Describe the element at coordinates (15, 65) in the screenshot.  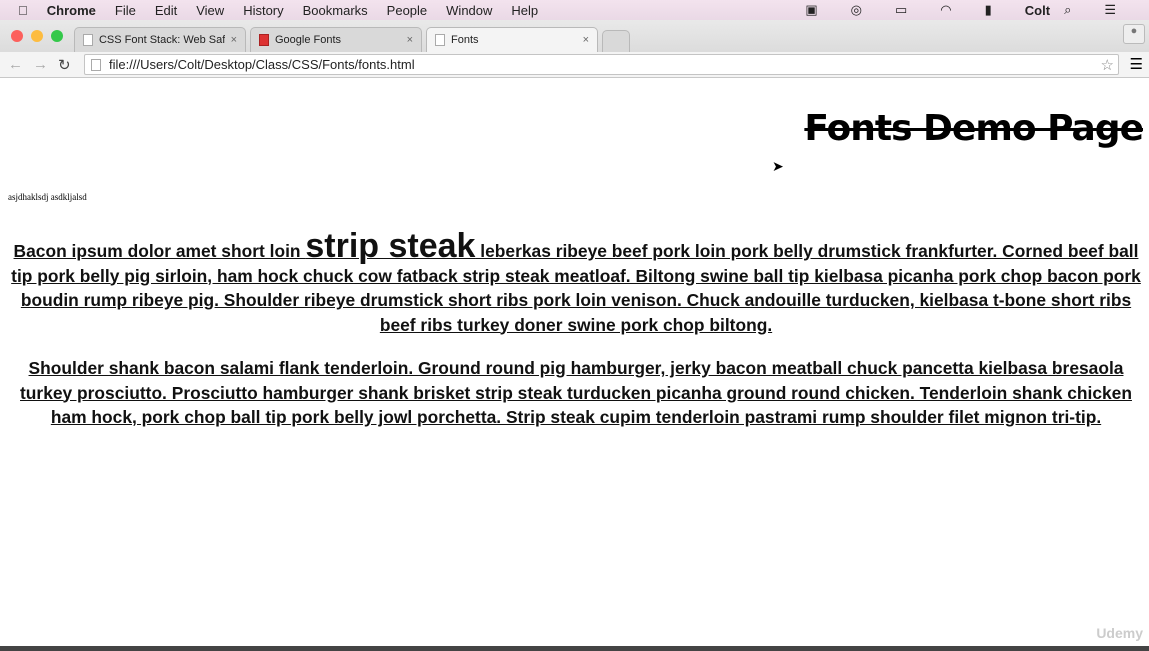
I see `back-icon: ←` at that location.